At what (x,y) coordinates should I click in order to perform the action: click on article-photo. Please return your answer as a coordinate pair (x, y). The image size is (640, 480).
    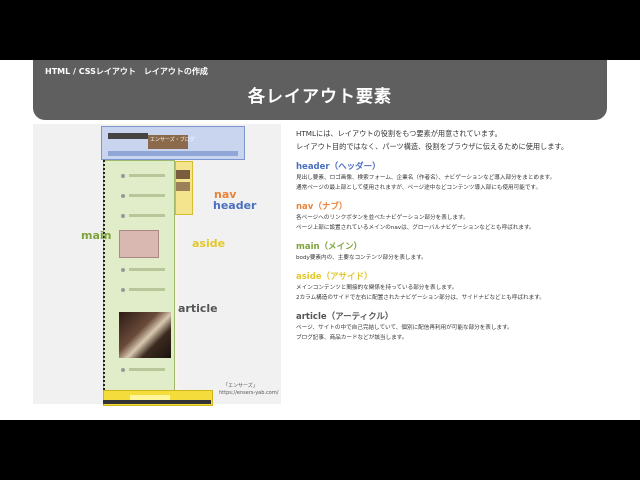
    Looking at the image, I should click on (145, 335).